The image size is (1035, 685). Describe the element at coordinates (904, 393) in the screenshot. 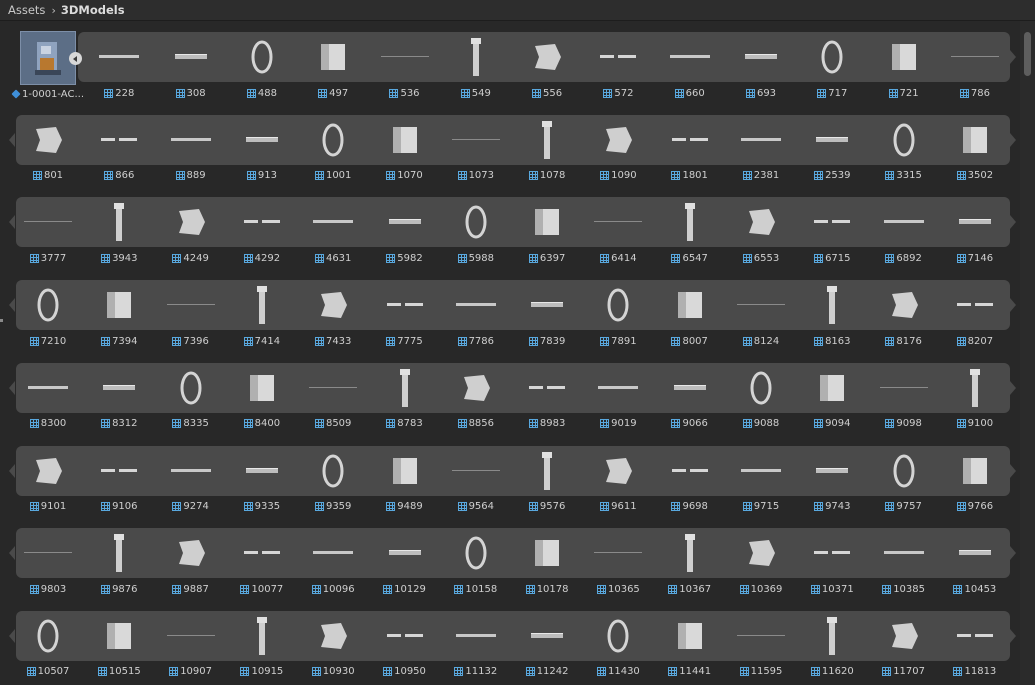

I see `asset-item: 9098` at that location.